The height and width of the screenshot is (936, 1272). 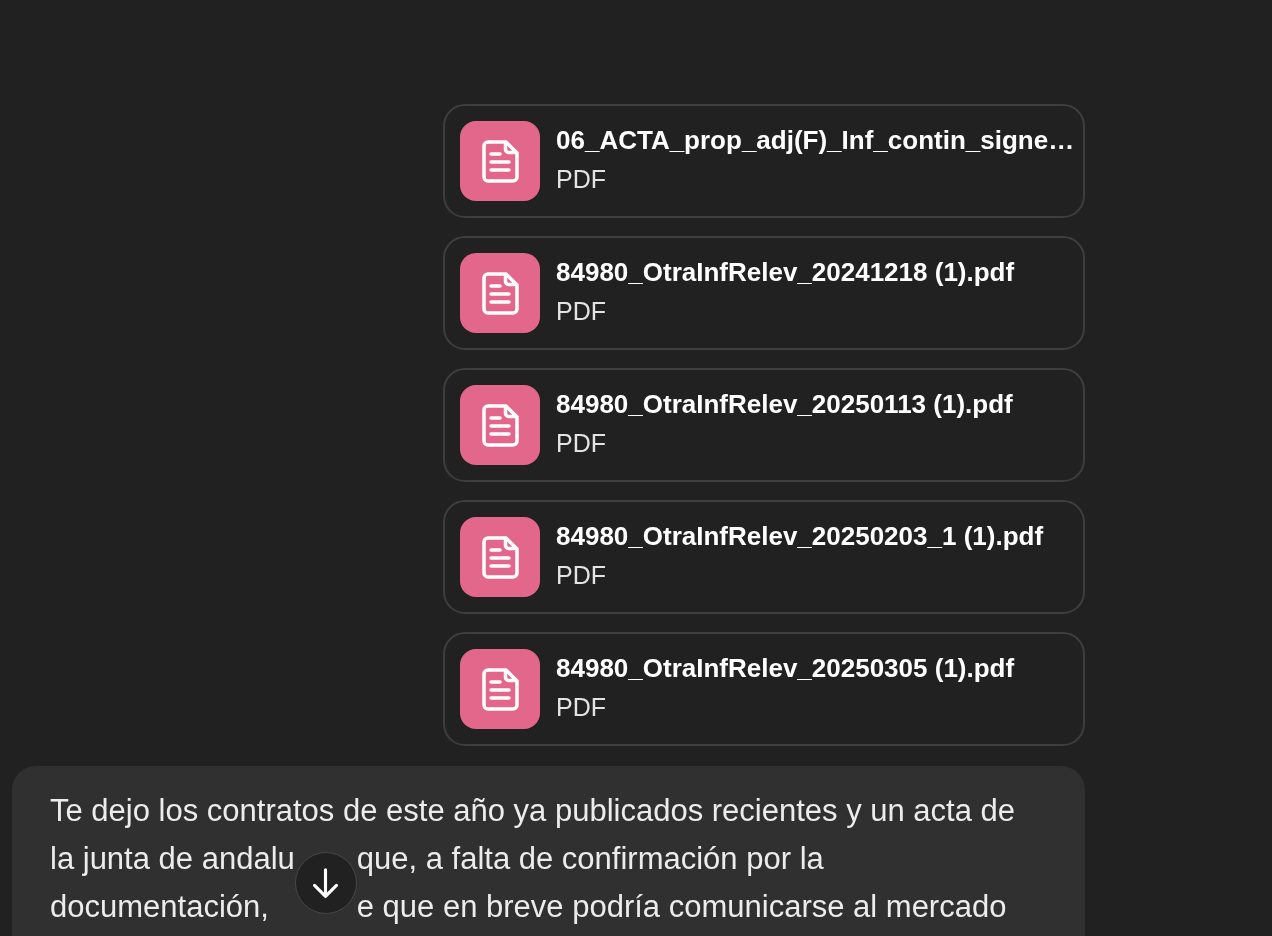 I want to click on arrow-down-icon, so click(x=326, y=883).